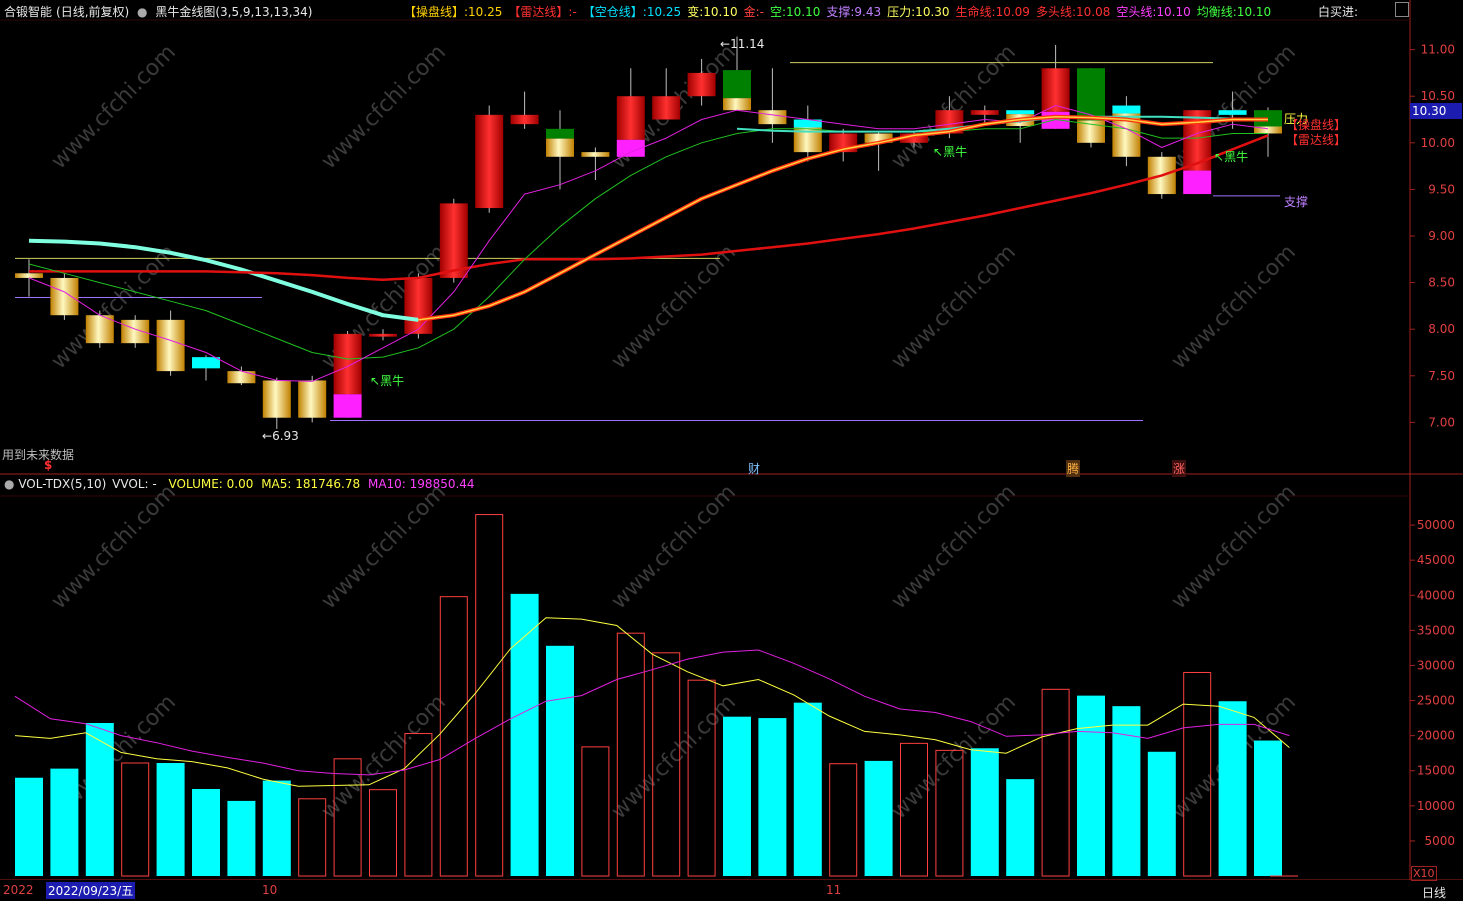  What do you see at coordinates (384, 547) in the screenshot?
I see `watermark-11: www.cfchi.com` at bounding box center [384, 547].